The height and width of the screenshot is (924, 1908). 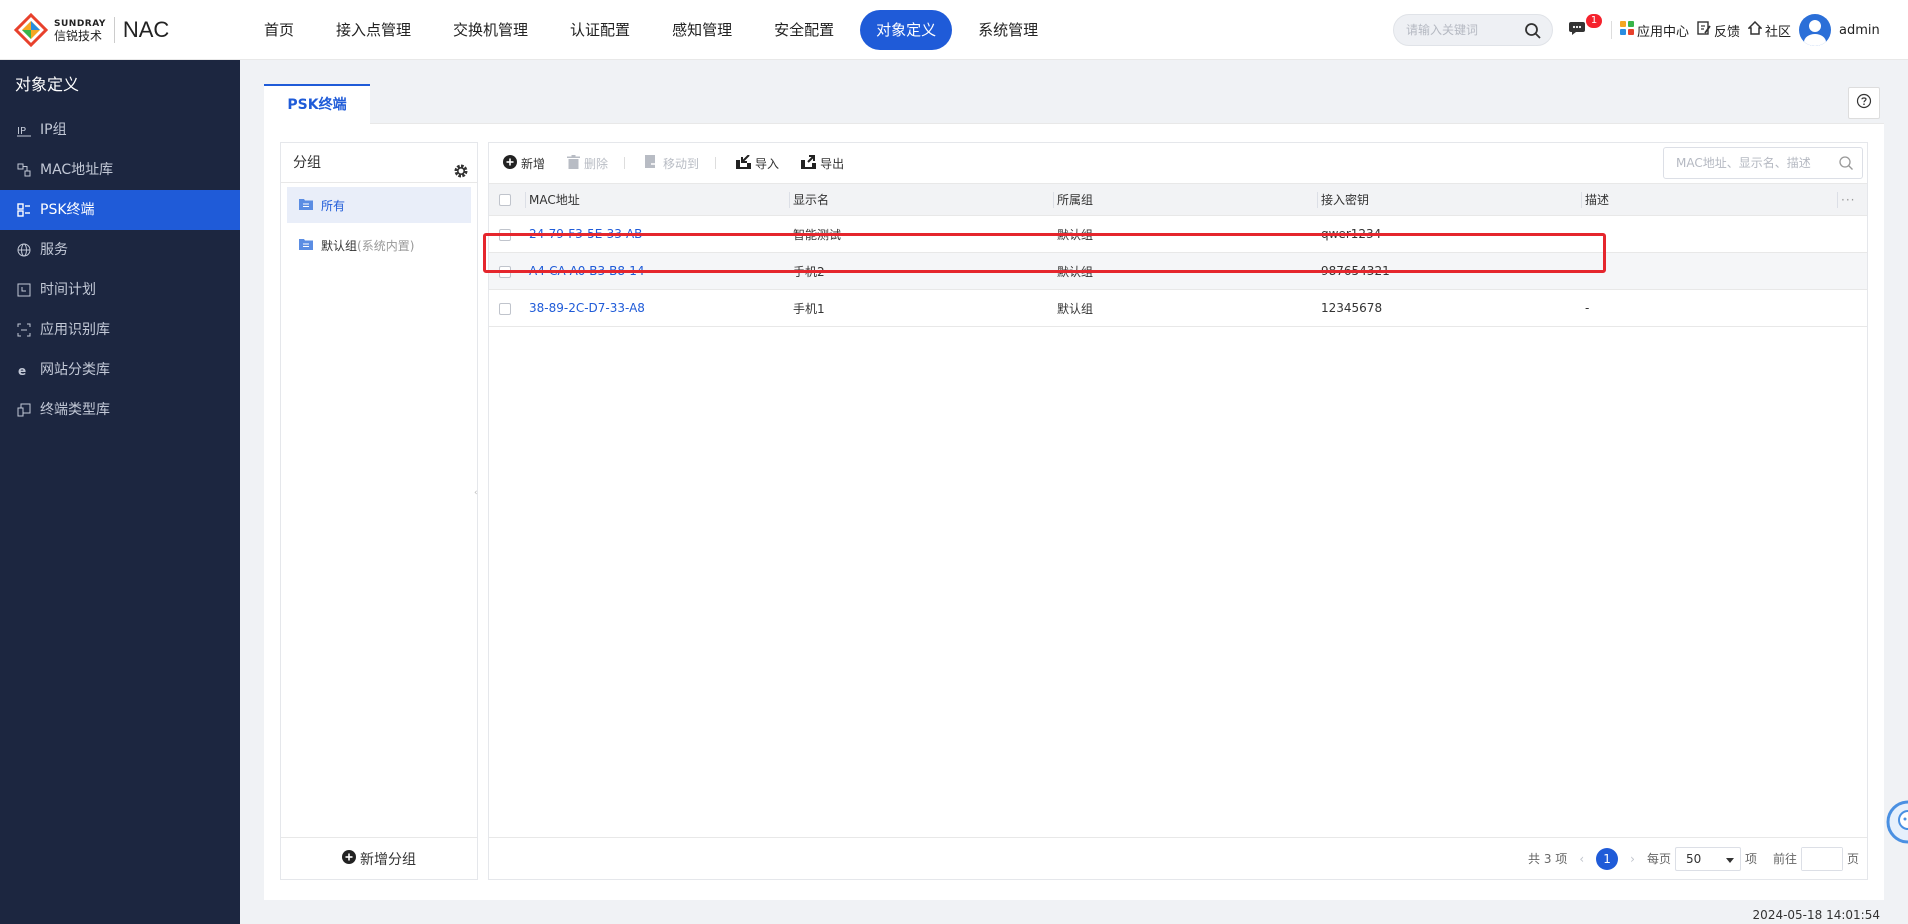 I want to click on message-button: 1, so click(x=1585, y=27).